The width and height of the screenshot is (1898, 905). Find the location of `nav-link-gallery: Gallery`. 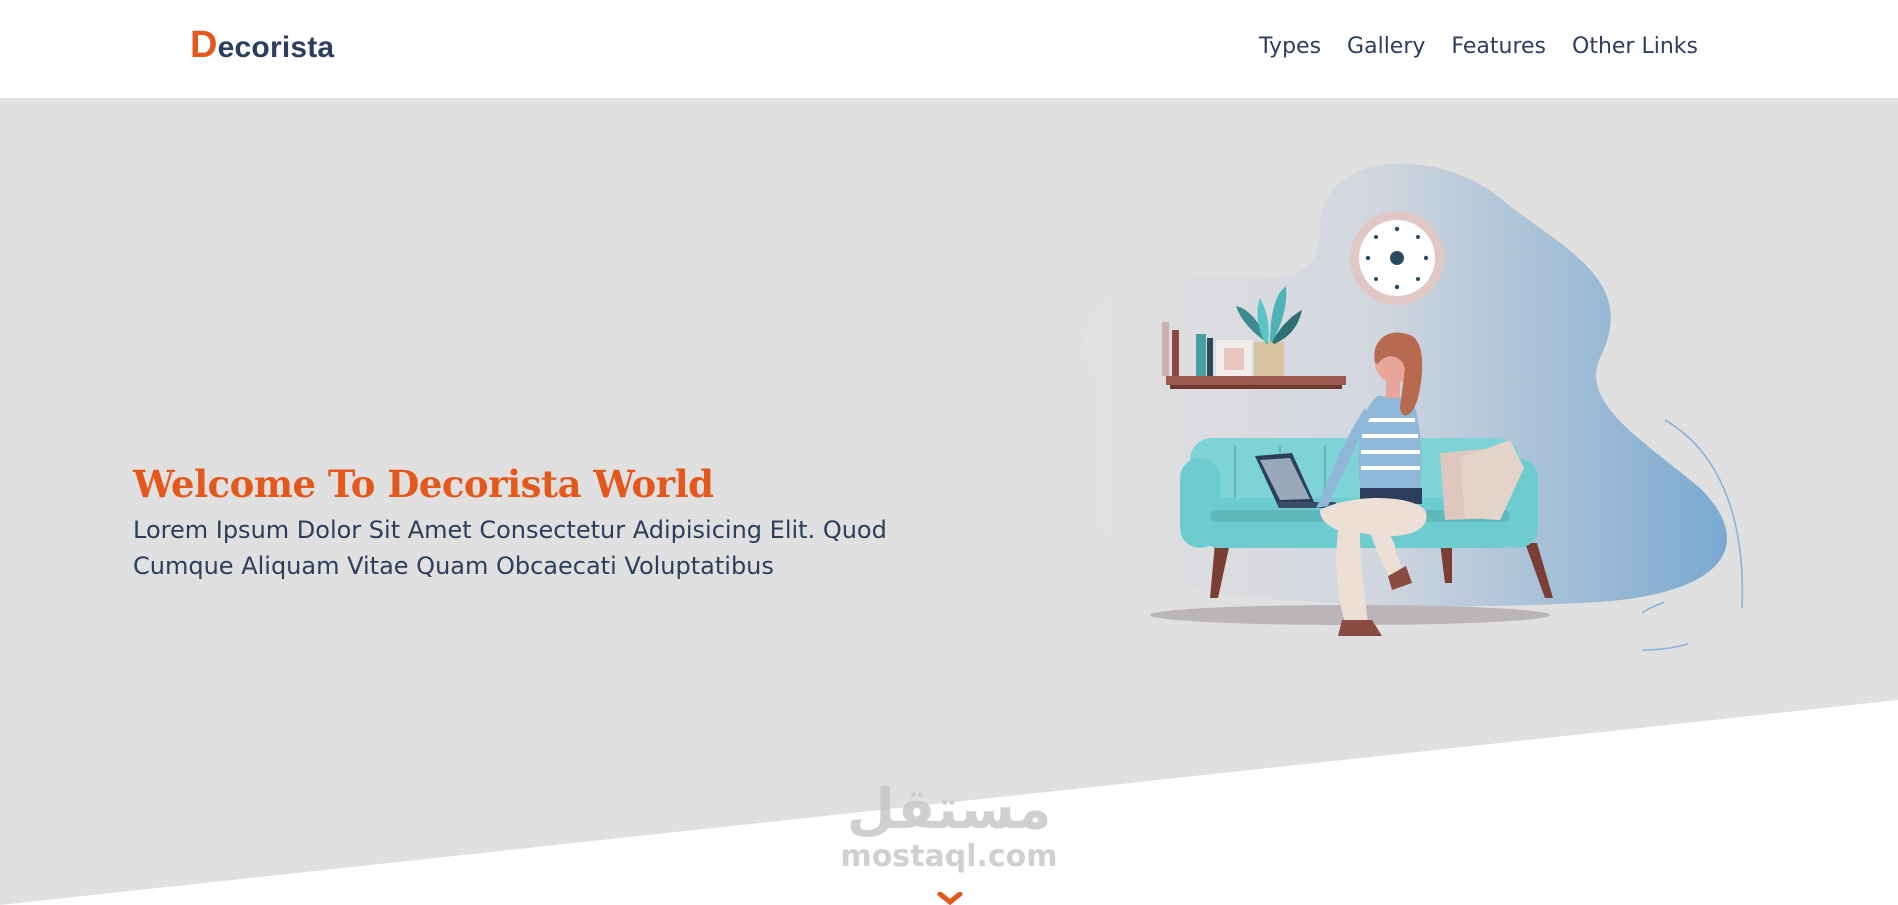

nav-link-gallery: Gallery is located at coordinates (1386, 46).